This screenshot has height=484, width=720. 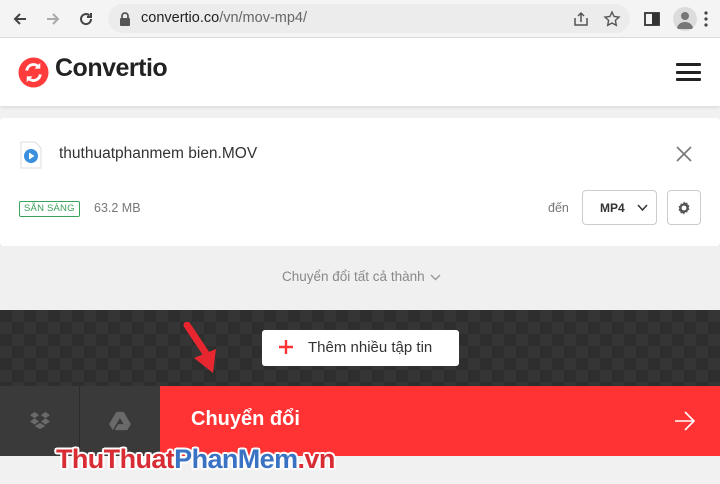 I want to click on back-icon, so click(x=20, y=19).